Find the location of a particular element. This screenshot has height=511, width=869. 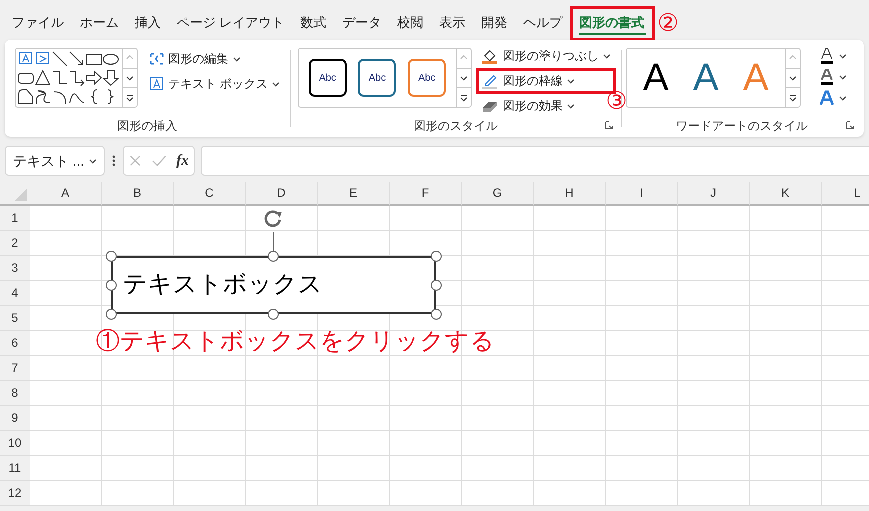

ribbon-tab: データ is located at coordinates (362, 23).